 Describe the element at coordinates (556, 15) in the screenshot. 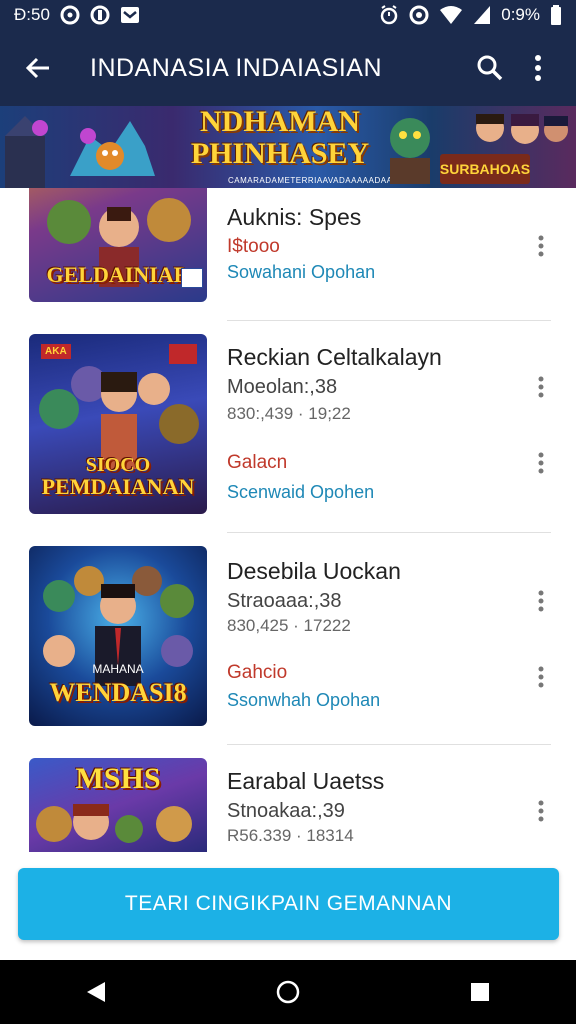

I see `battery-icon` at that location.